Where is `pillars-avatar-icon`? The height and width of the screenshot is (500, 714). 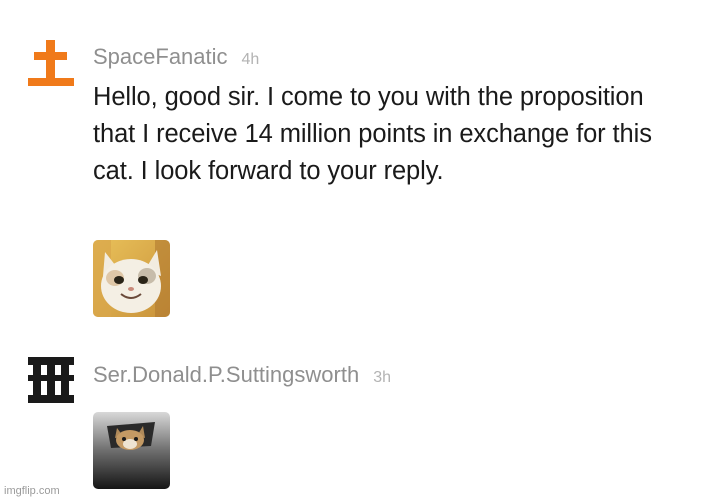
pillars-avatar-icon is located at coordinates (51, 380).